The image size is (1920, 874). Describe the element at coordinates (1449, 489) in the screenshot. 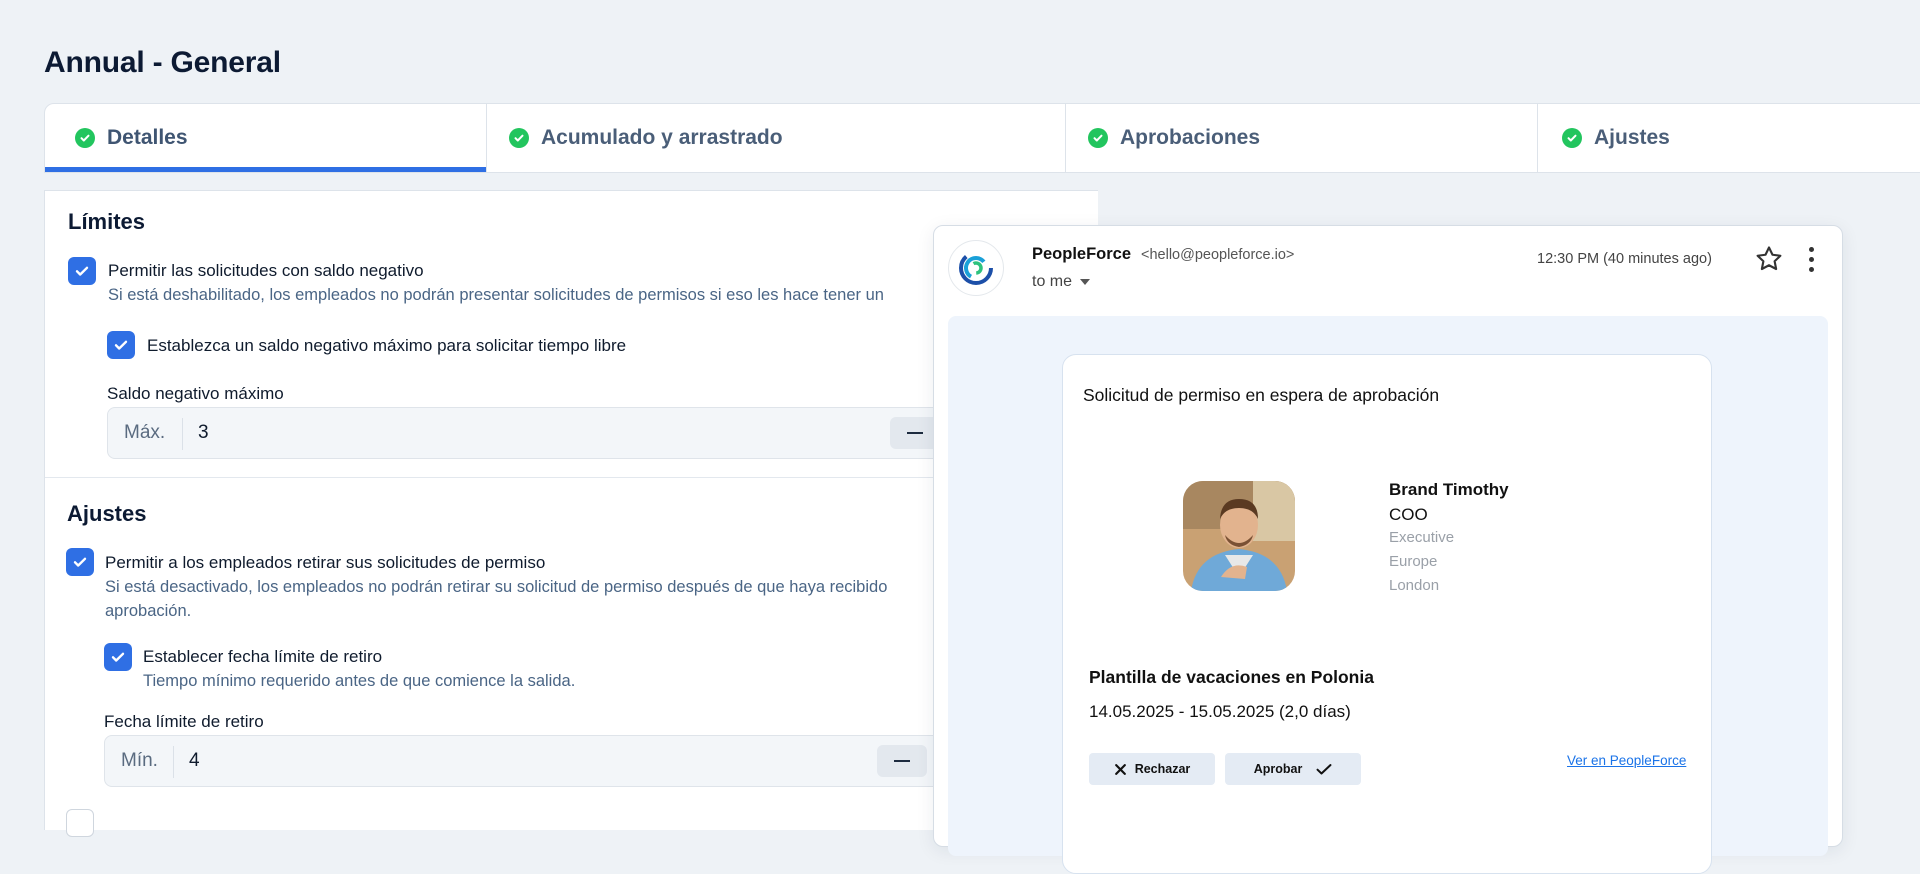

I see `person-name: Brand Timothy` at that location.